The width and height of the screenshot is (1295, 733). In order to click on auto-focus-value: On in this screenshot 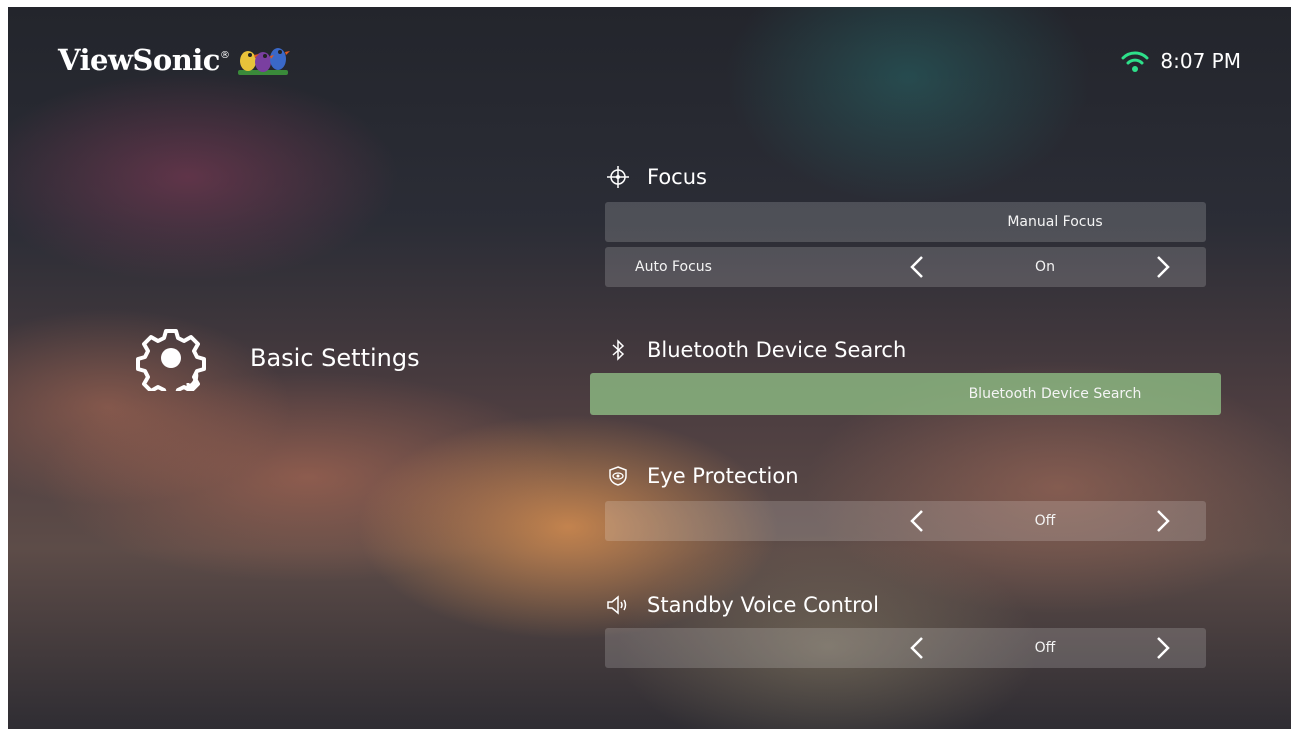, I will do `click(1045, 267)`.